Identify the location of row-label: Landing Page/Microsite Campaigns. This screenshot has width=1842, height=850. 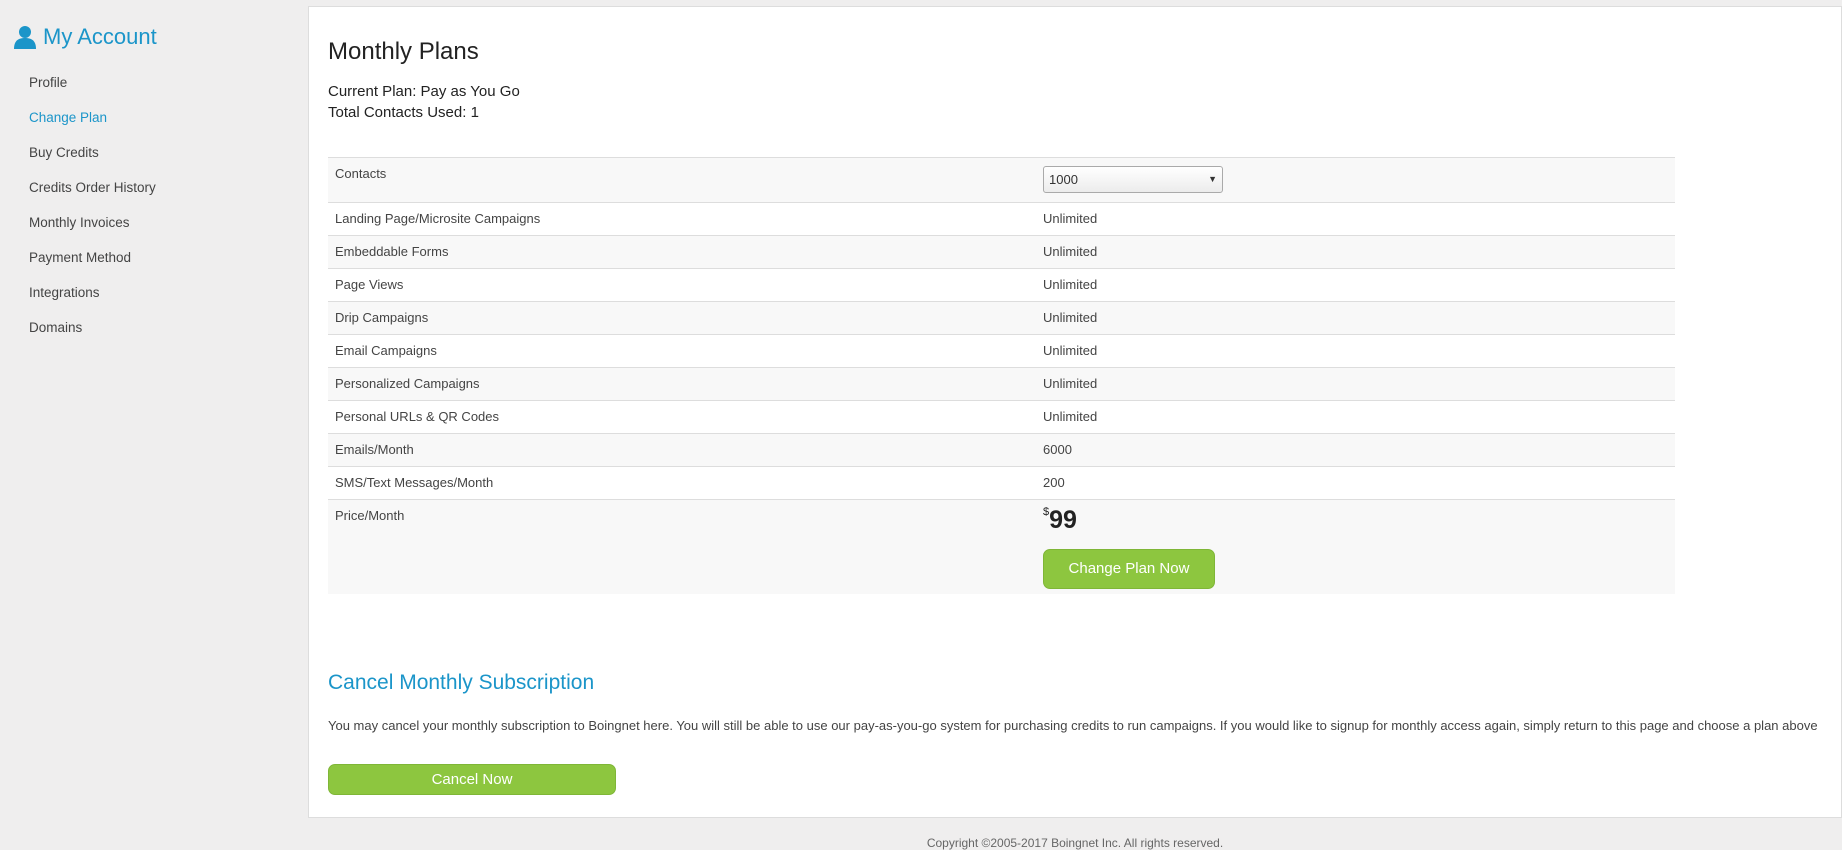
(438, 218).